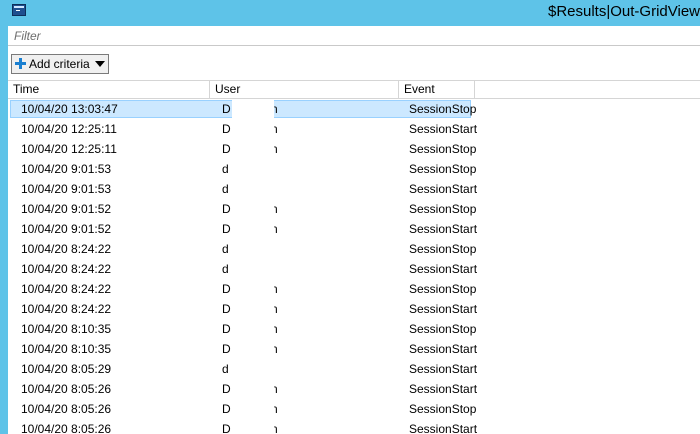  What do you see at coordinates (354, 209) in the screenshot?
I see `table-row: 10/04/20 9:01:52 Dn SessionStop` at bounding box center [354, 209].